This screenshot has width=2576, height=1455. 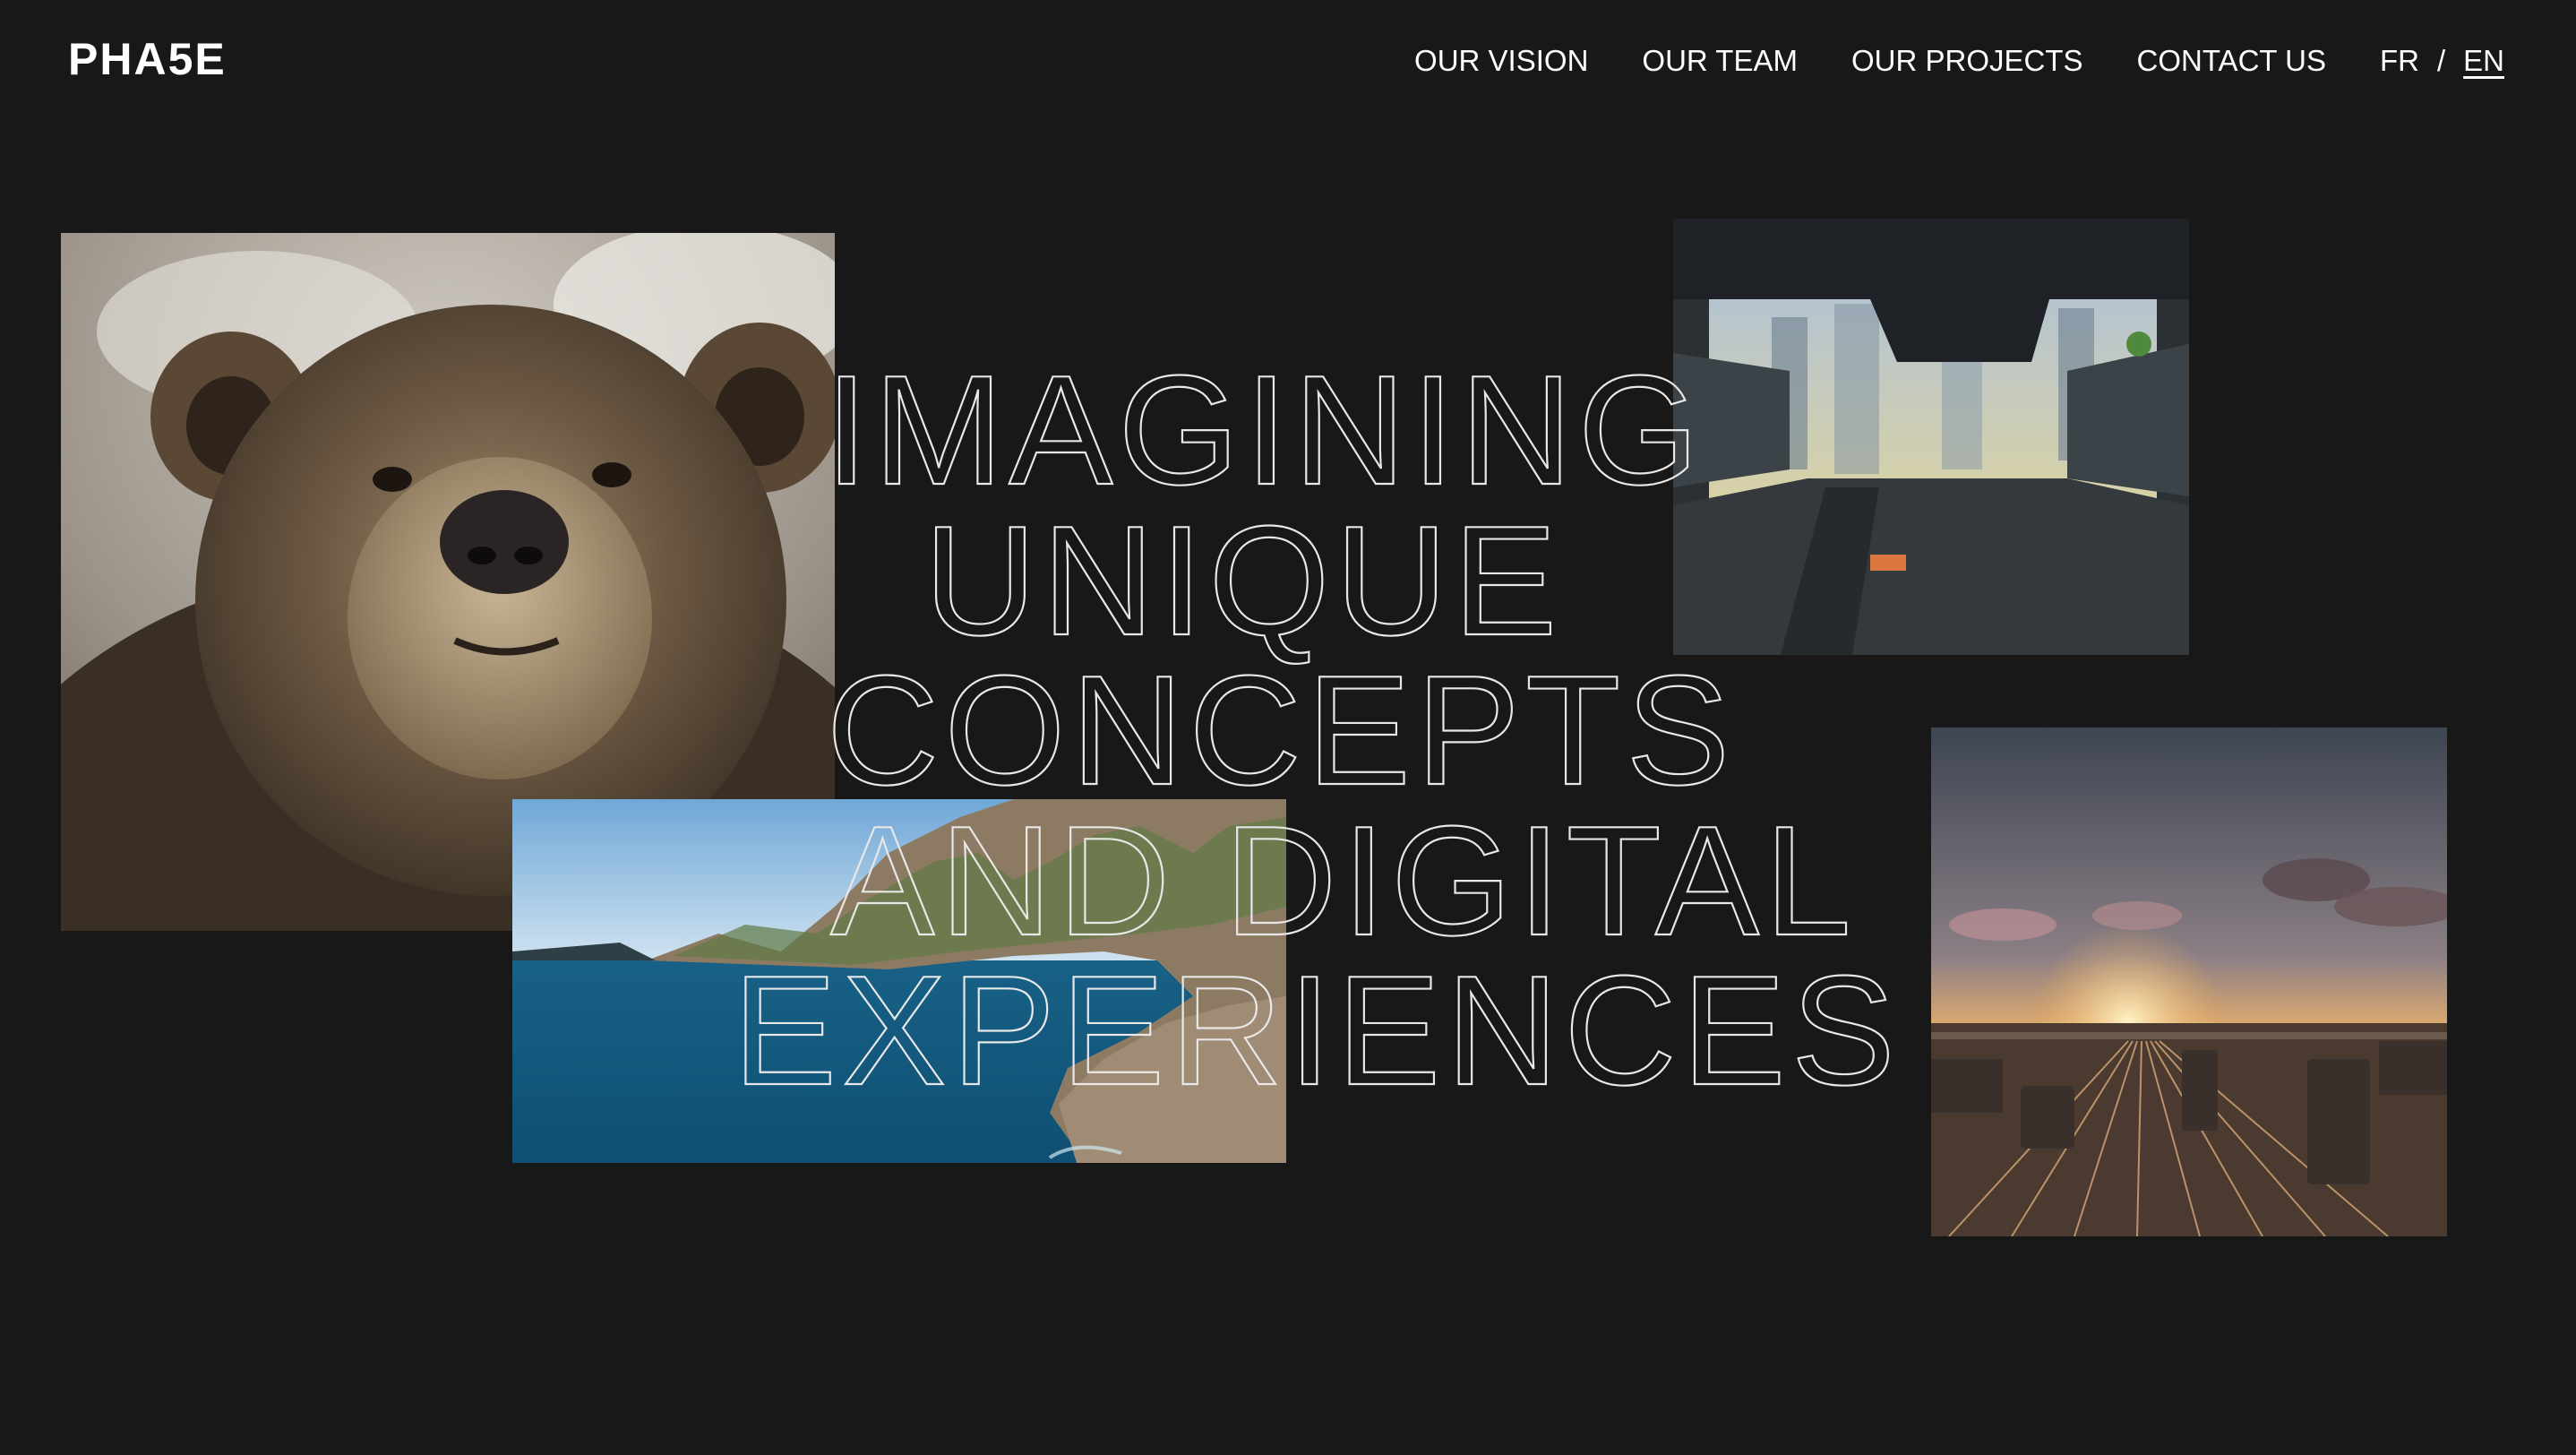 What do you see at coordinates (899, 981) in the screenshot?
I see `coastline-photo` at bounding box center [899, 981].